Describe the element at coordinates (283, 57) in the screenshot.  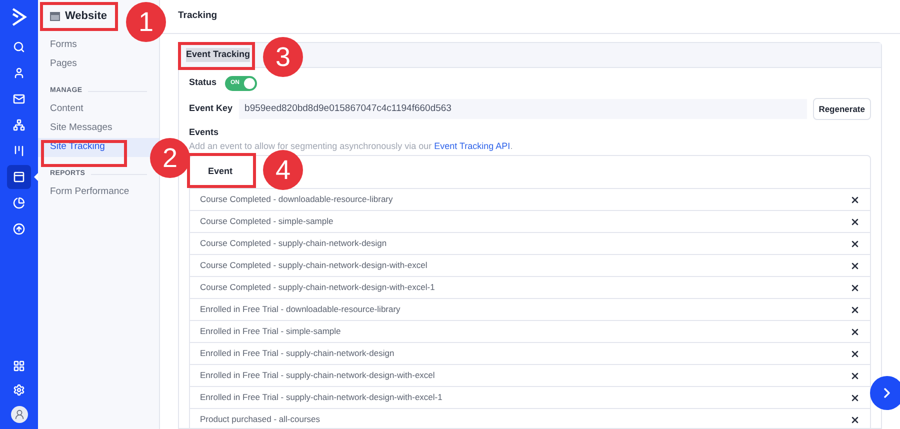
I see `callout-badge: 3` at that location.